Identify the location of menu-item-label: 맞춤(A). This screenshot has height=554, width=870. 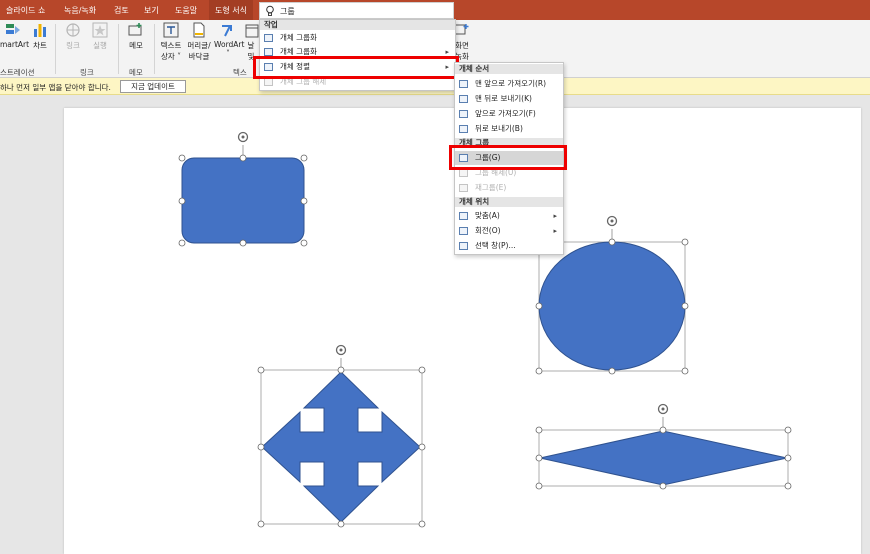
(487, 215).